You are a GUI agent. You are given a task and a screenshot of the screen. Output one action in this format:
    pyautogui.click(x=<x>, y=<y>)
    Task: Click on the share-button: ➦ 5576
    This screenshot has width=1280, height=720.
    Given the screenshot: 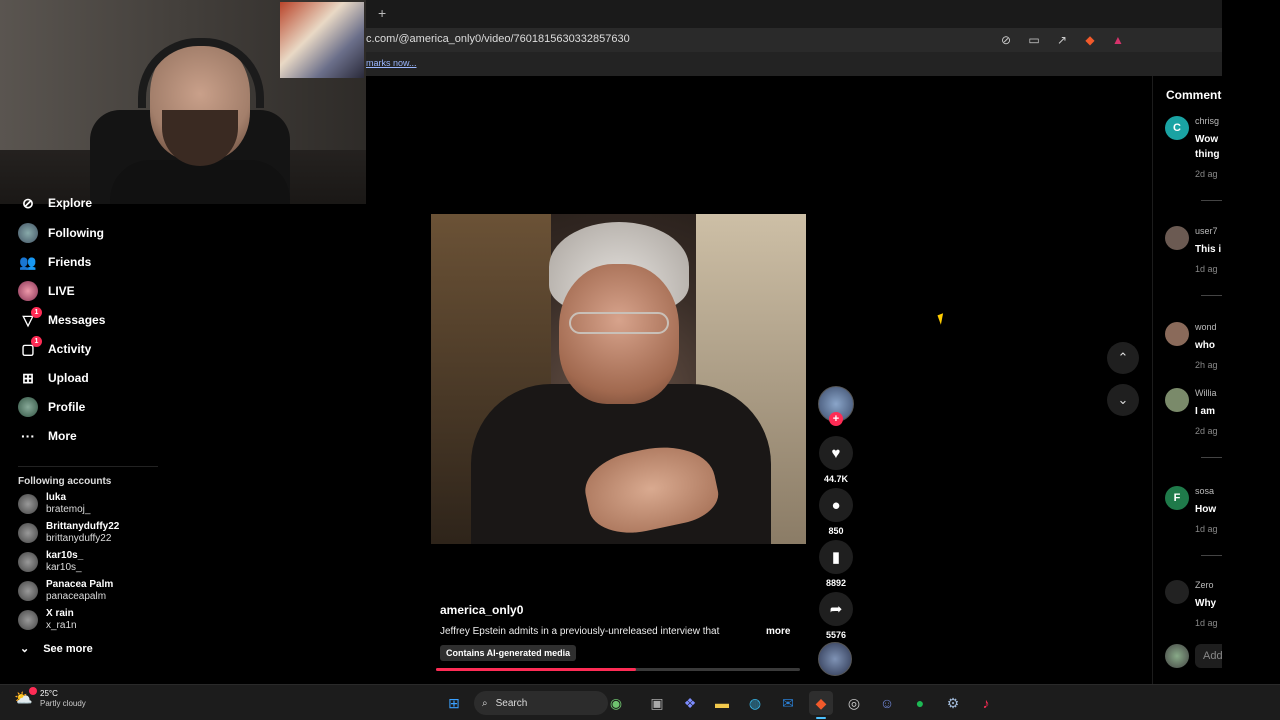 What is the action you would take?
    pyautogui.click(x=836, y=616)
    